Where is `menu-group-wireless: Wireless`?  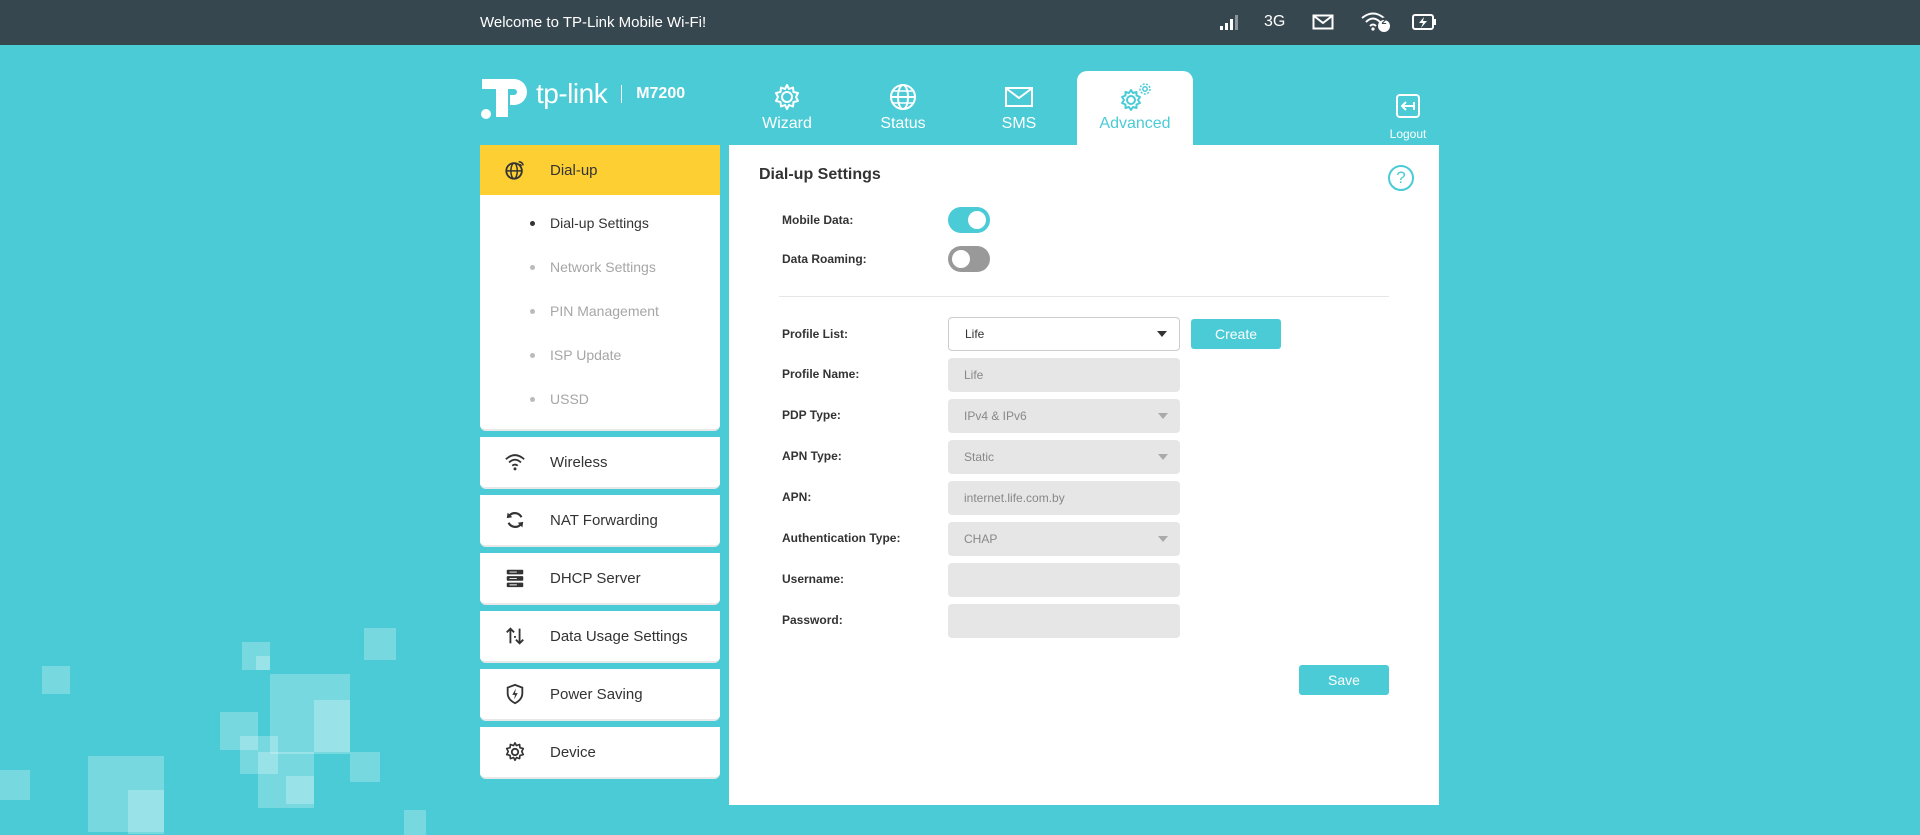 menu-group-wireless: Wireless is located at coordinates (600, 463).